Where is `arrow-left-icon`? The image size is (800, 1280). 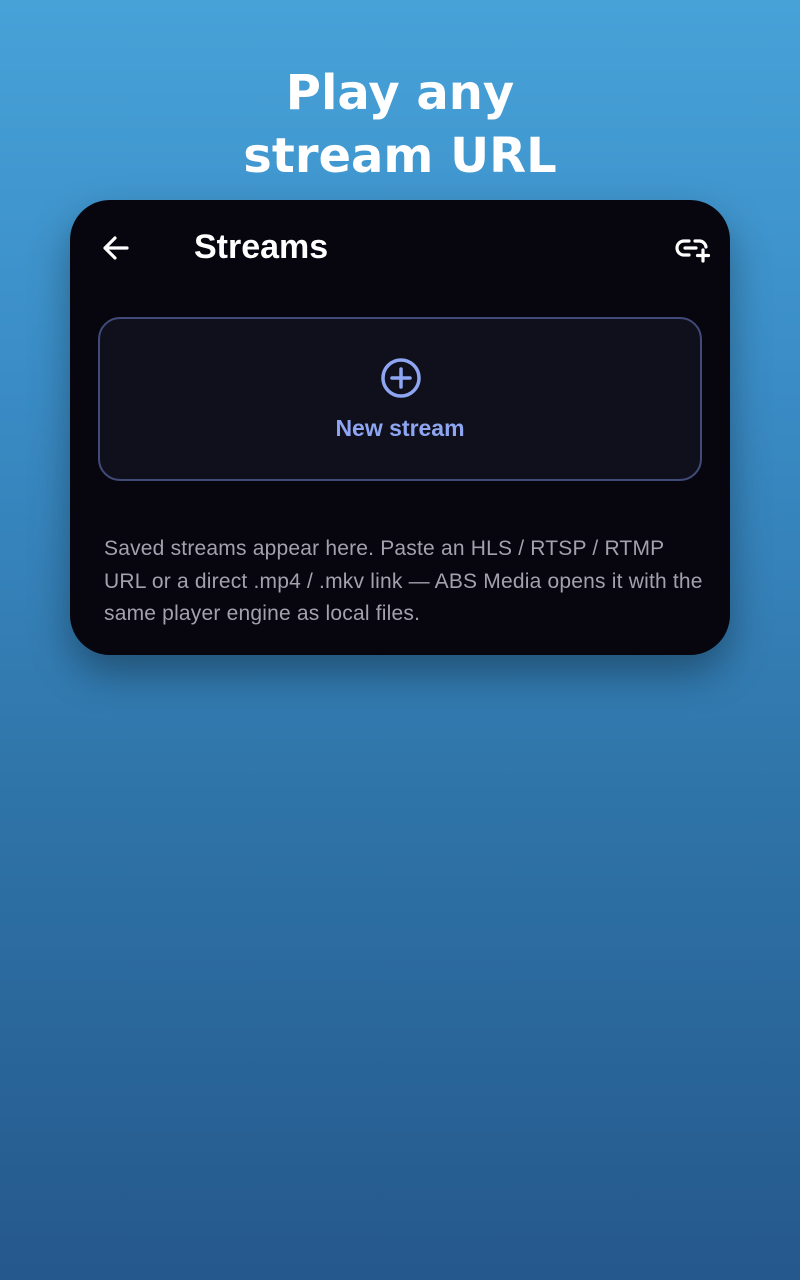
arrow-left-icon is located at coordinates (116, 248).